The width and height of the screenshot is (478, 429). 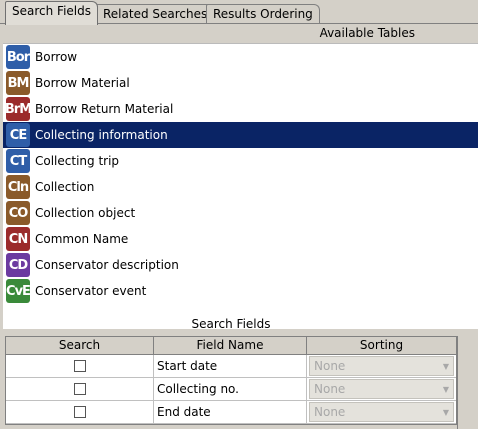 What do you see at coordinates (91, 291) in the screenshot?
I see `list-item-label: Conservator event` at bounding box center [91, 291].